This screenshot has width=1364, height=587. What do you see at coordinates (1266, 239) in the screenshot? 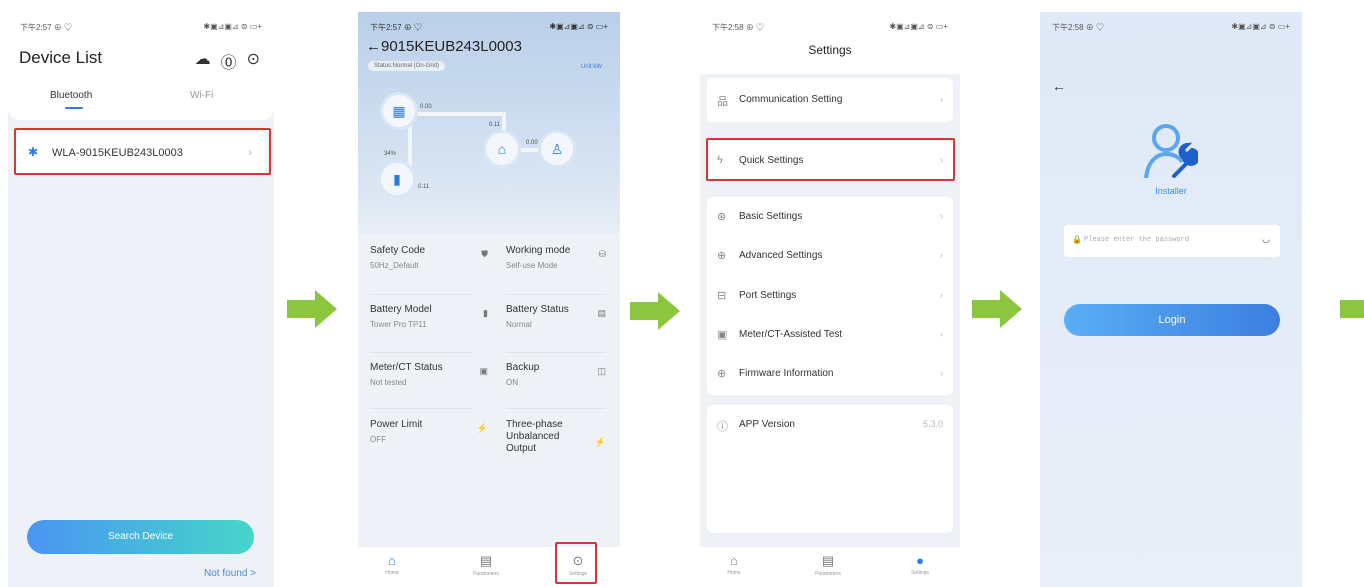
I see `eye-hidden-icon: ◡` at bounding box center [1266, 239].